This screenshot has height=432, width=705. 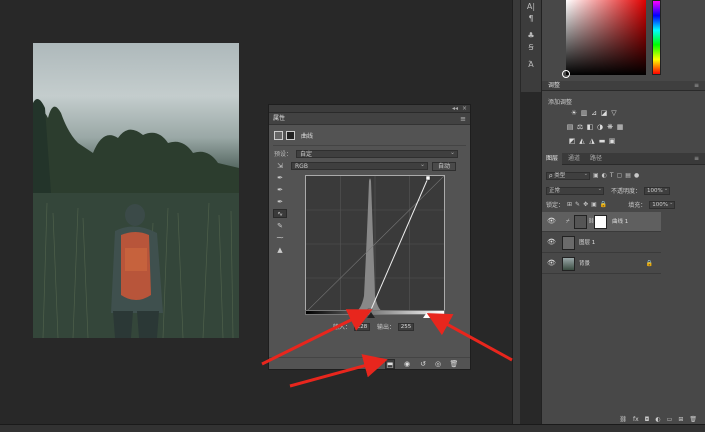 What do you see at coordinates (342, 327) in the screenshot?
I see `input-label: 输入：` at bounding box center [342, 327].